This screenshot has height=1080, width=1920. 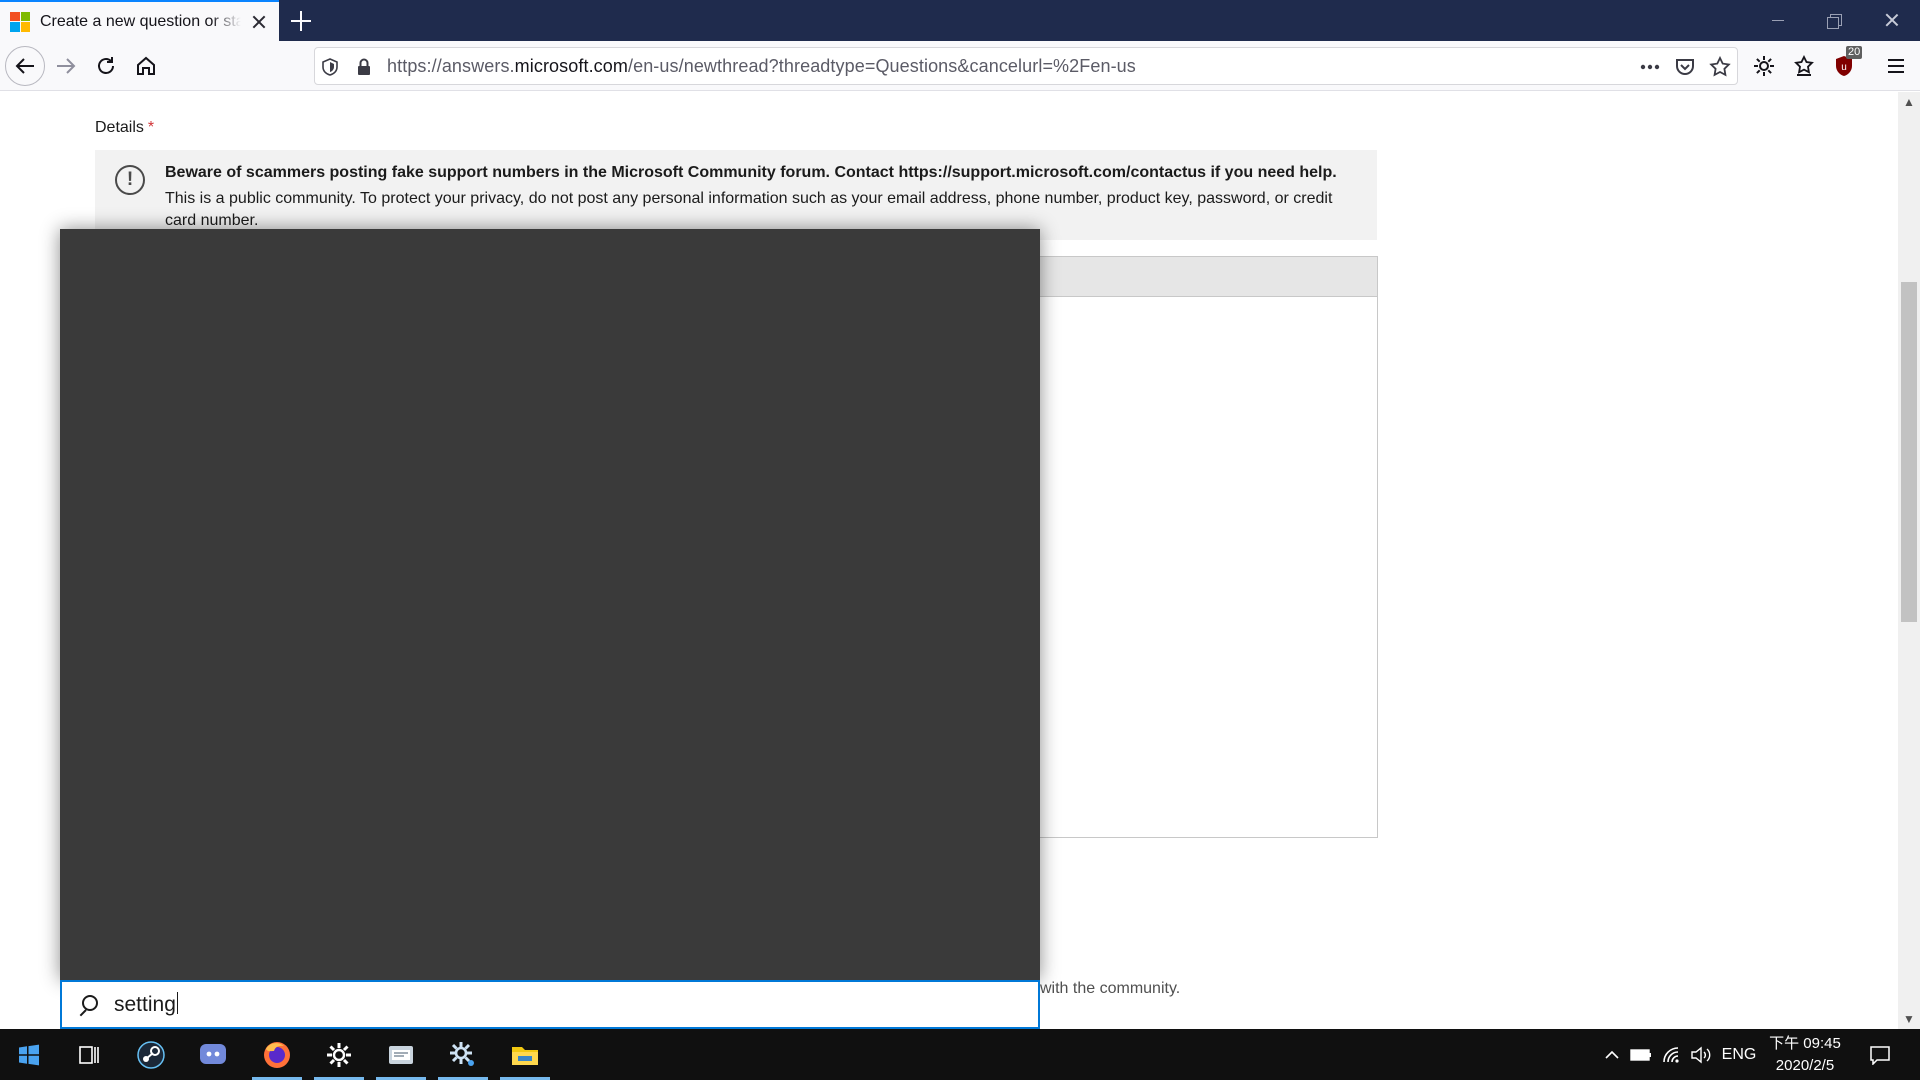 I want to click on file-app, so click(x=401, y=1054).